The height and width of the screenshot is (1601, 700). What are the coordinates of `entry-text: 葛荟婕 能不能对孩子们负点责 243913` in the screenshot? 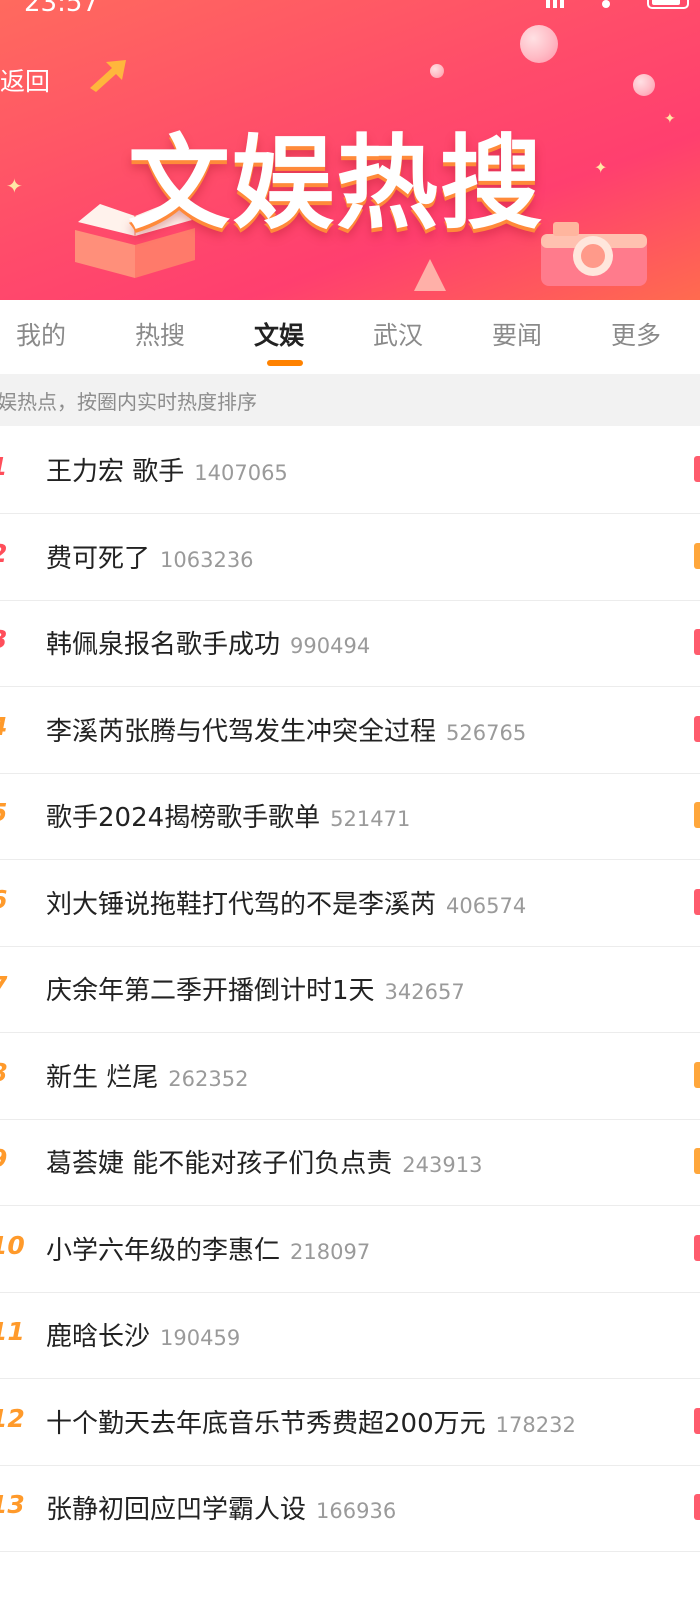 It's located at (264, 1161).